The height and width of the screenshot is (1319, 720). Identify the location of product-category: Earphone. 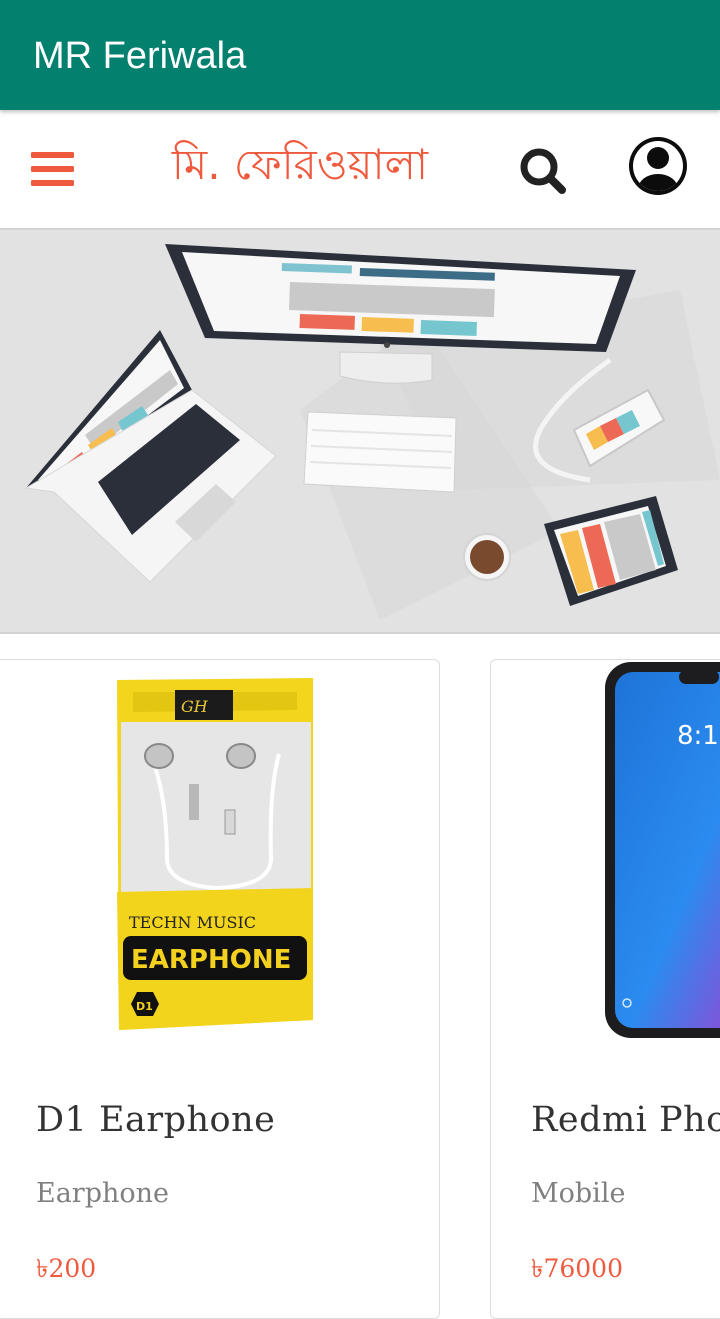
(103, 1193).